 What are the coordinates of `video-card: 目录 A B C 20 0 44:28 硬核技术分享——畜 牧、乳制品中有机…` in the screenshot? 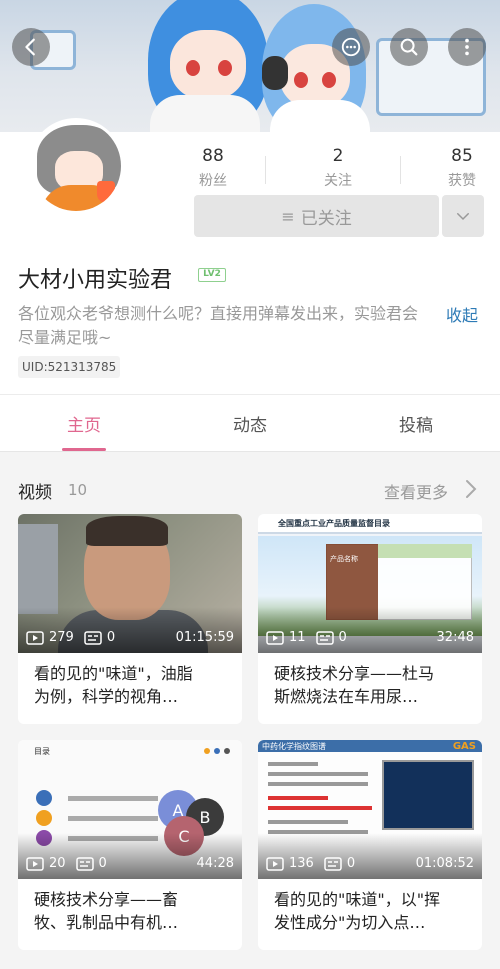 It's located at (130, 845).